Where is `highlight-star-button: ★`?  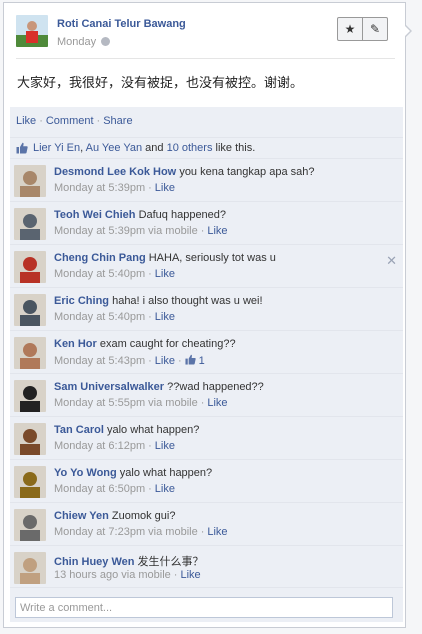
highlight-star-button: ★ is located at coordinates (350, 29).